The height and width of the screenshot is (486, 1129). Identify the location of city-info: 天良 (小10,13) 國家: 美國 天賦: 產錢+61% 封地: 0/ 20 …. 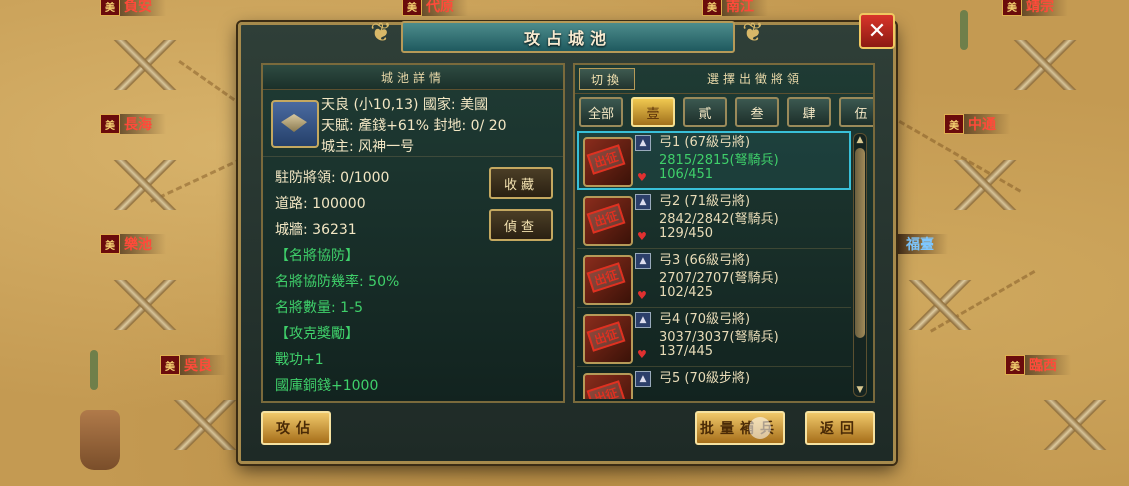
(413, 123).